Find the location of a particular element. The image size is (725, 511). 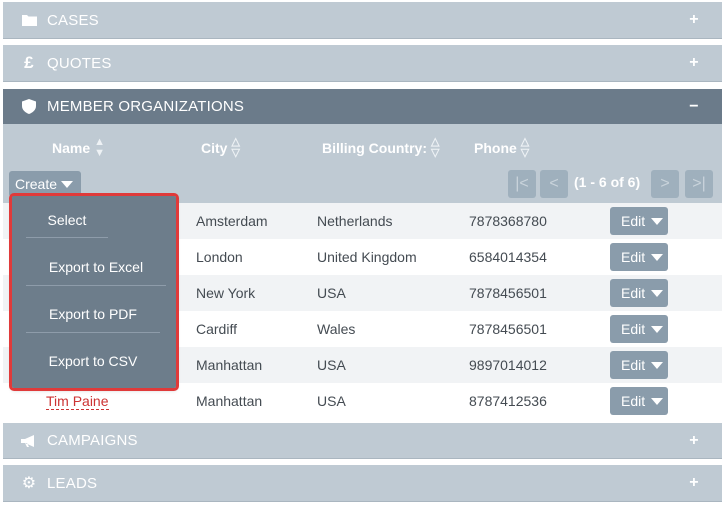

panel-header-campaigns: CAMPAIGNS + is located at coordinates (362, 441).